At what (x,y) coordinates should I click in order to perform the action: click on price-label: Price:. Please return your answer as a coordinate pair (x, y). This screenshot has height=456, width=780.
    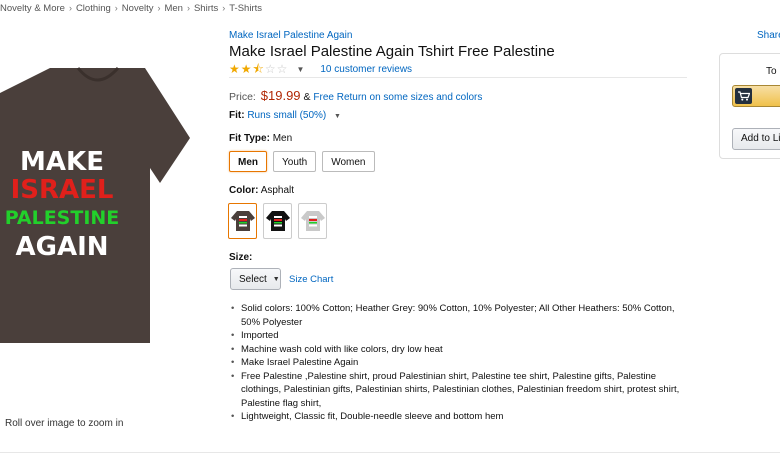
    Looking at the image, I should click on (242, 97).